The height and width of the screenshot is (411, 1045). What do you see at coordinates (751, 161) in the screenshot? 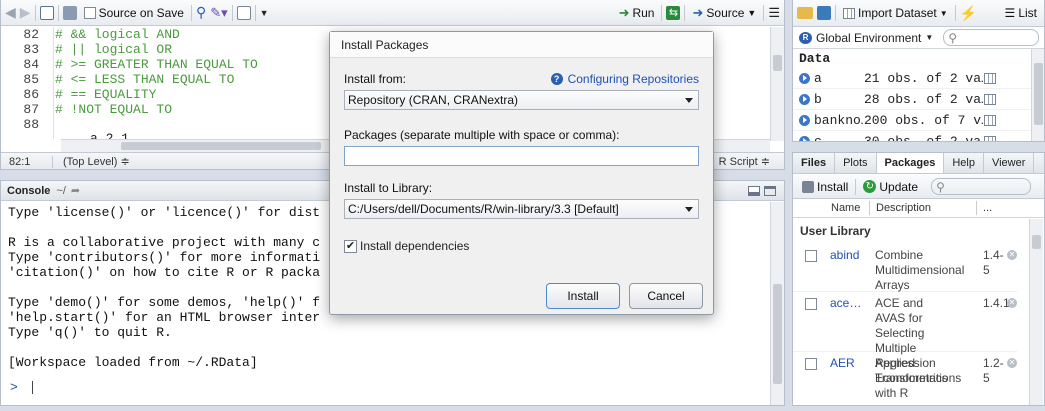
I see `file-type-selector: R Script ≑` at bounding box center [751, 161].